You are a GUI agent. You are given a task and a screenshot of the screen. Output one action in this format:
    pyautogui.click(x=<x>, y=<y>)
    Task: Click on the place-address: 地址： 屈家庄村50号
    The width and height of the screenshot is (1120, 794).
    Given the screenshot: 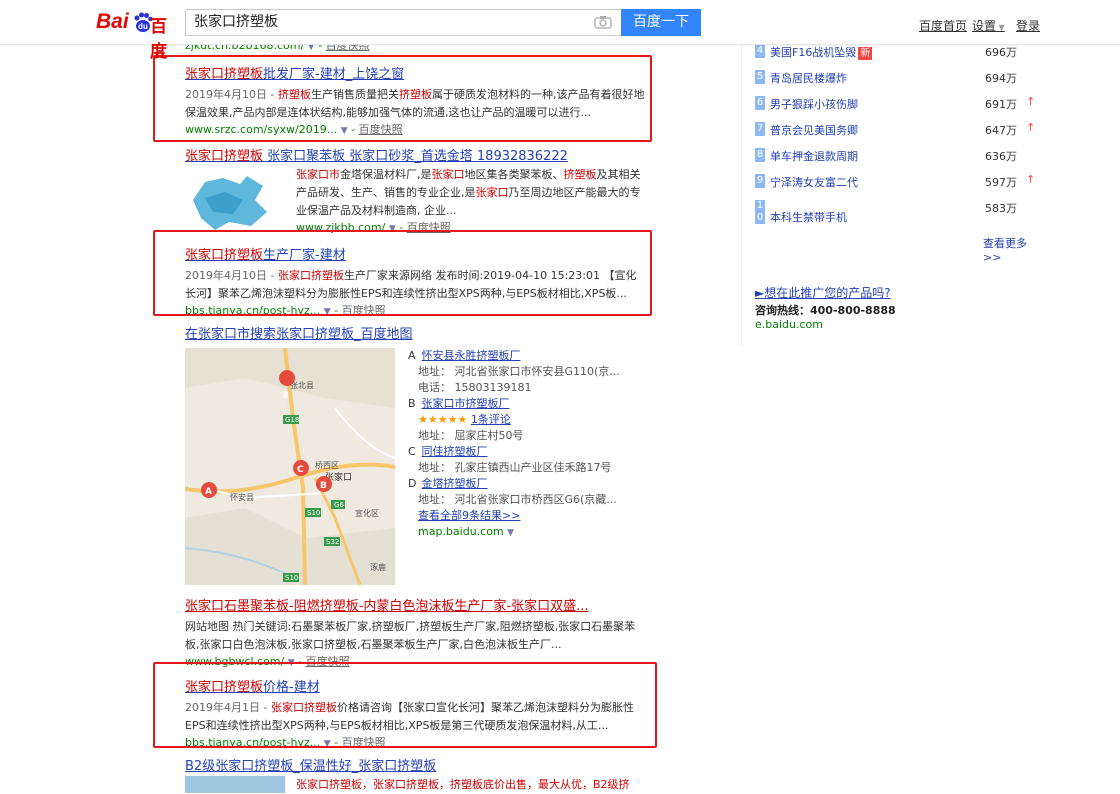 What is the action you would take?
    pyautogui.click(x=471, y=435)
    